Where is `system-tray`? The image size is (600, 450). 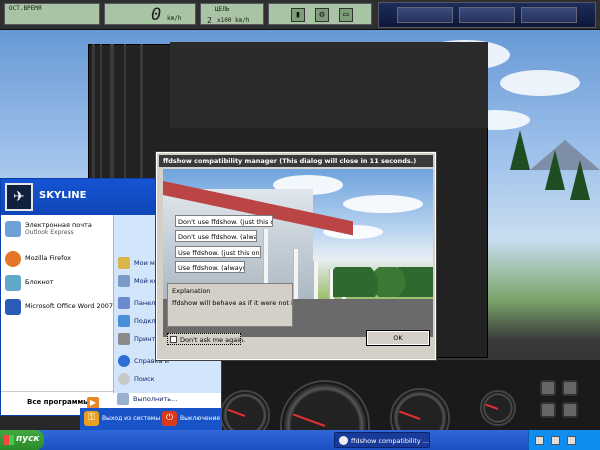 system-tray is located at coordinates (564, 440).